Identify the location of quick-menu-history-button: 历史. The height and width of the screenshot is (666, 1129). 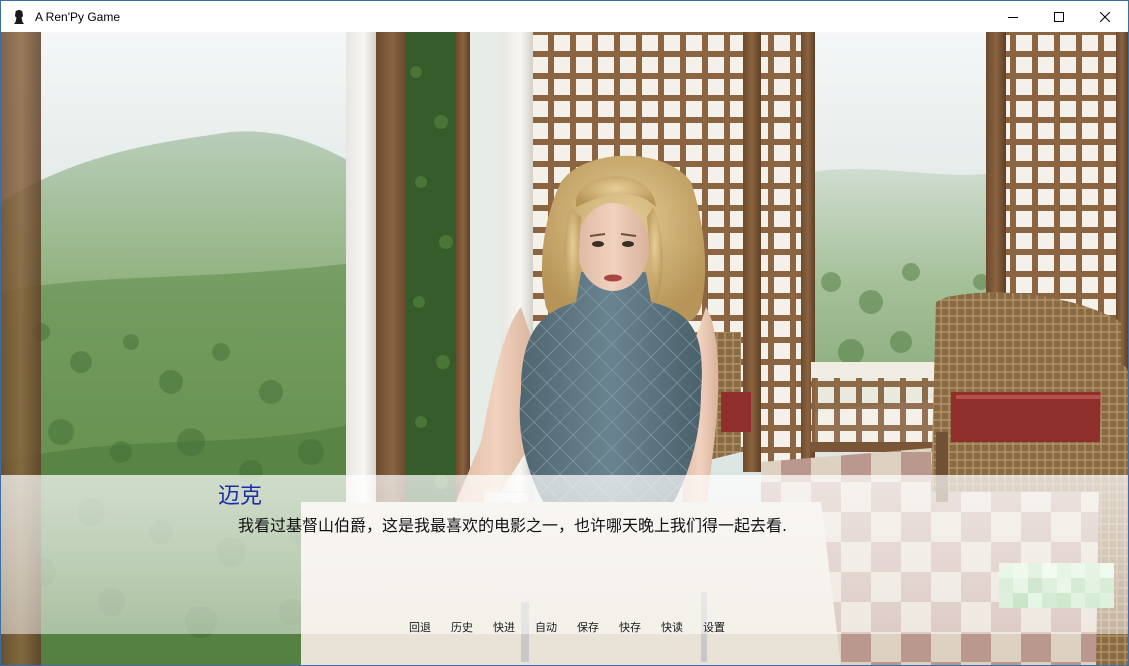
(462, 627).